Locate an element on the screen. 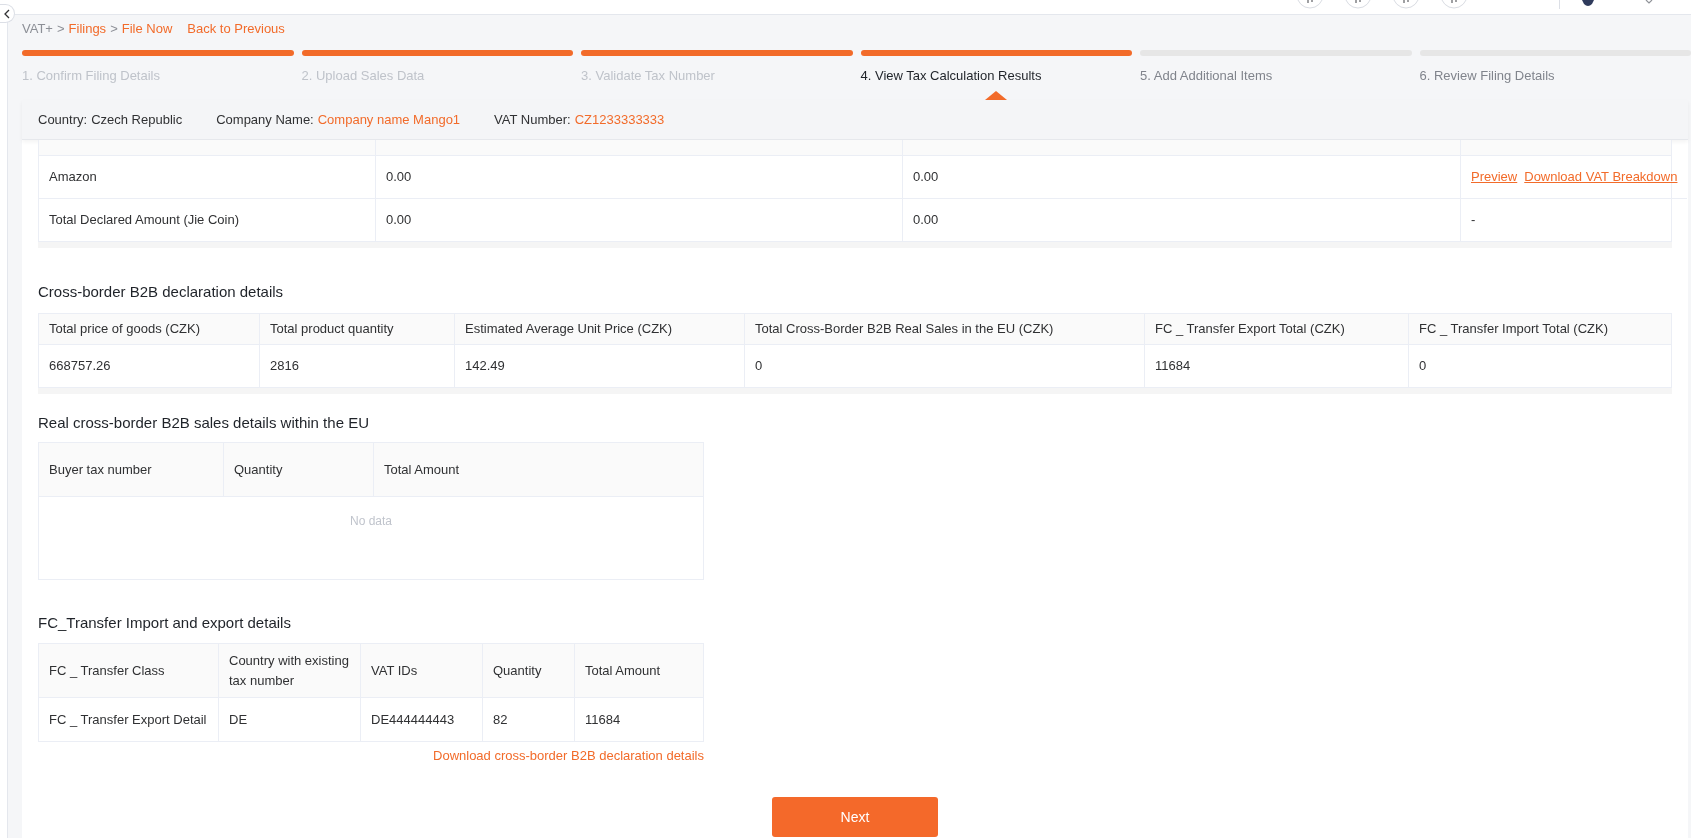 The width and height of the screenshot is (1691, 838). section-title: FC_Transfer Import and export details is located at coordinates (165, 623).